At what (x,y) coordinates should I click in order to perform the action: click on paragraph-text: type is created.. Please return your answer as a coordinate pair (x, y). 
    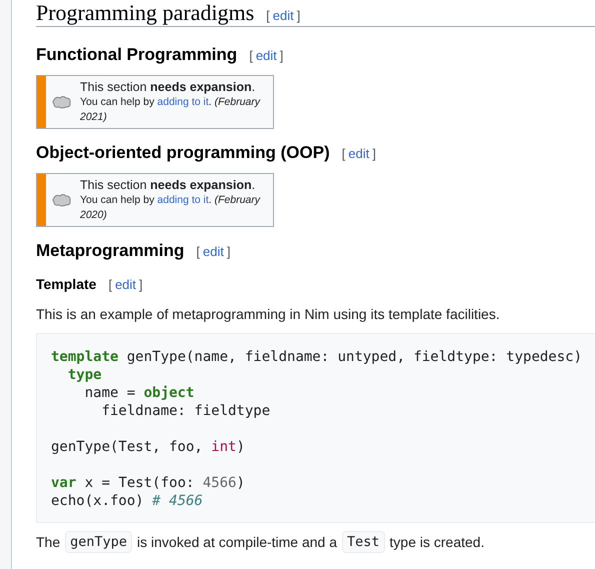
    Looking at the image, I should click on (437, 542).